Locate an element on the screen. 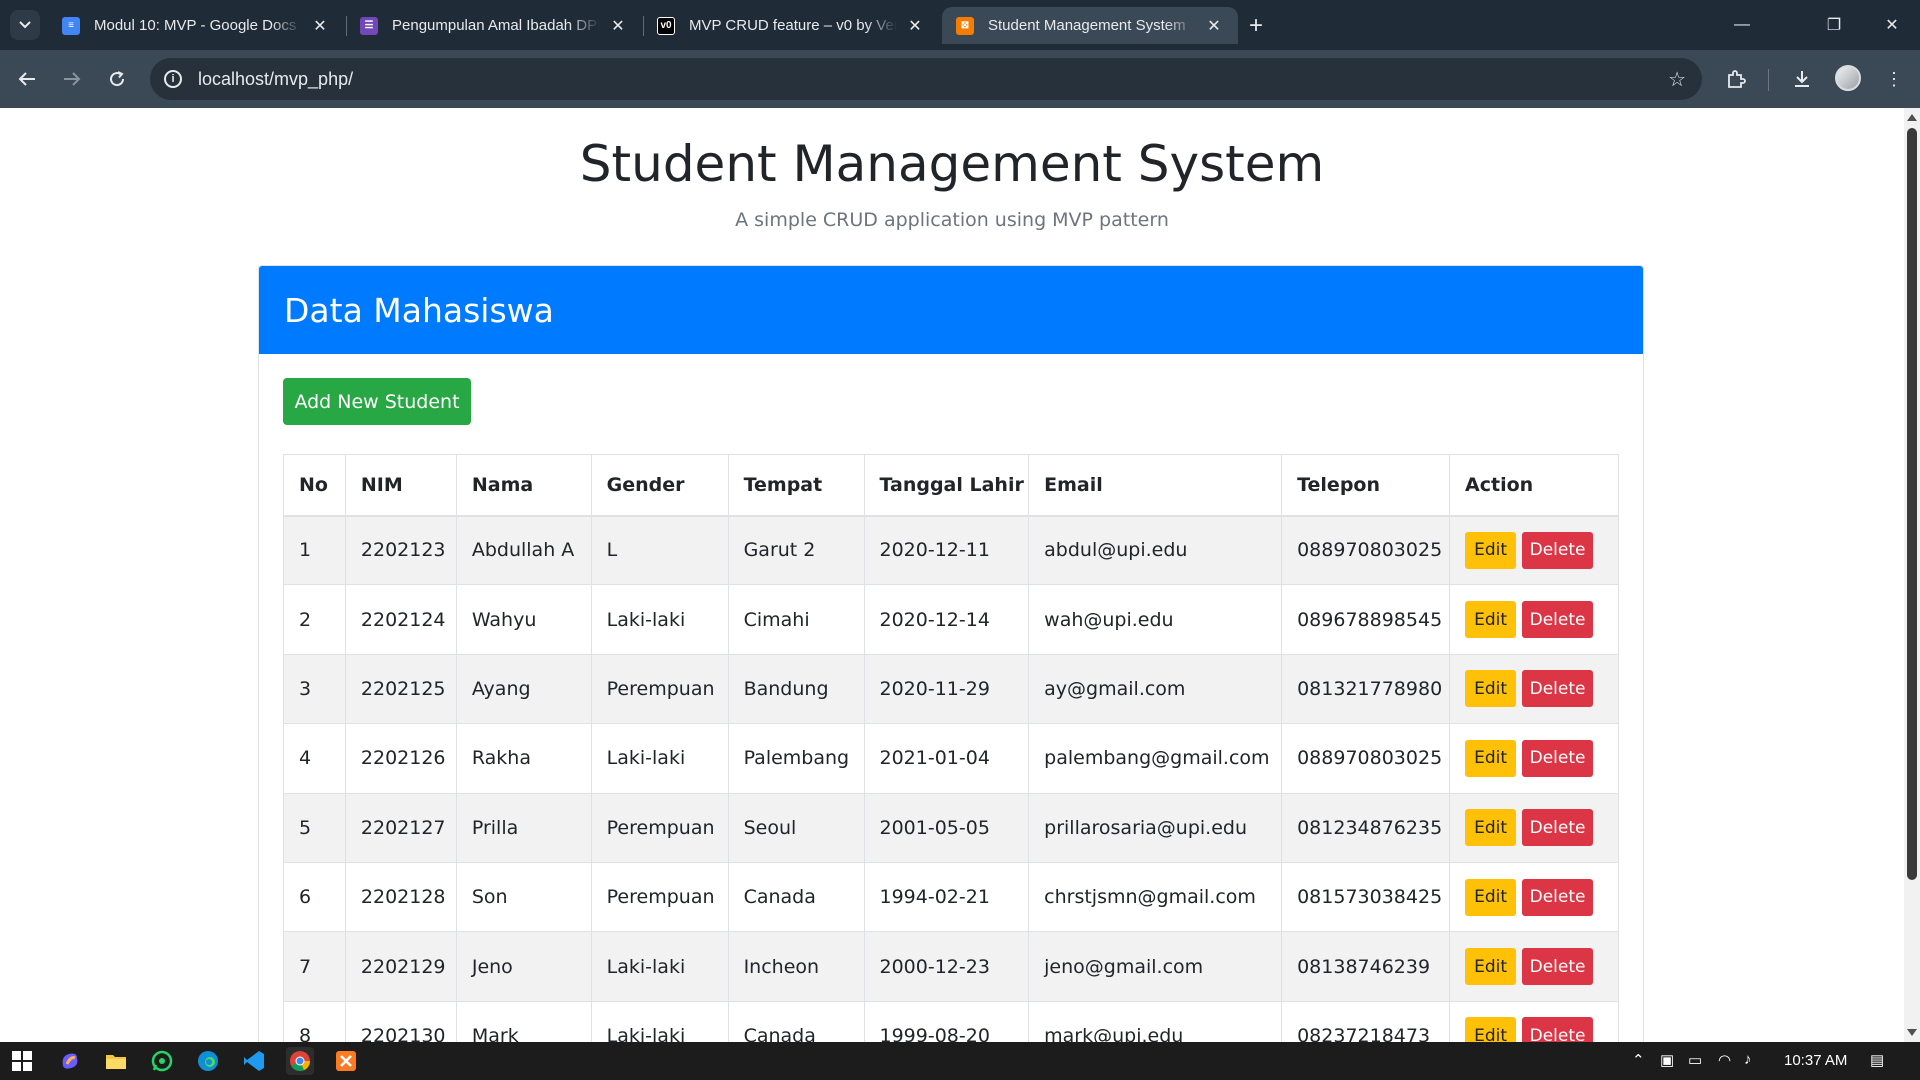  cell-gender: L is located at coordinates (659, 550).